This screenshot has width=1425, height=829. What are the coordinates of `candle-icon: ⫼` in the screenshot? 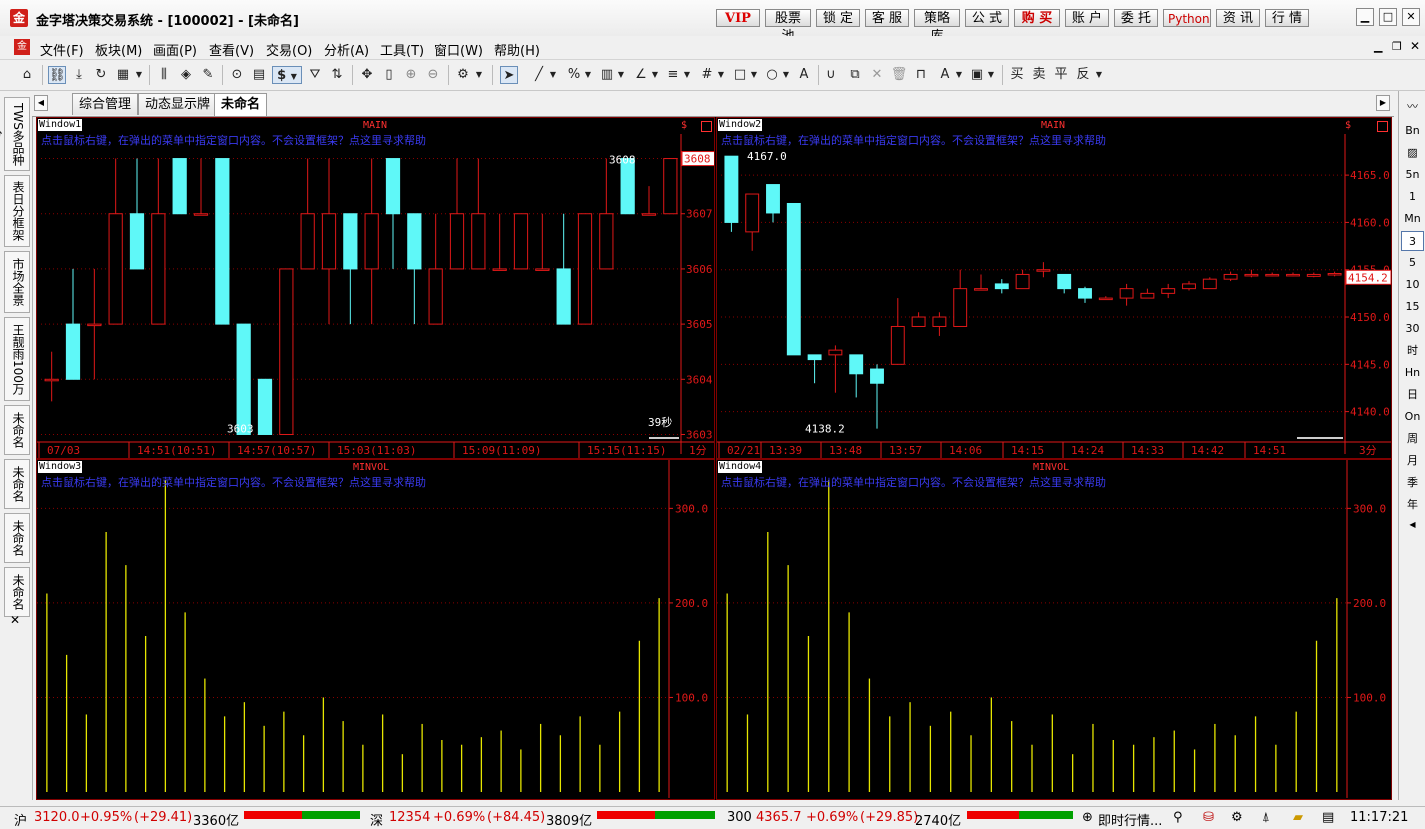 It's located at (164, 75).